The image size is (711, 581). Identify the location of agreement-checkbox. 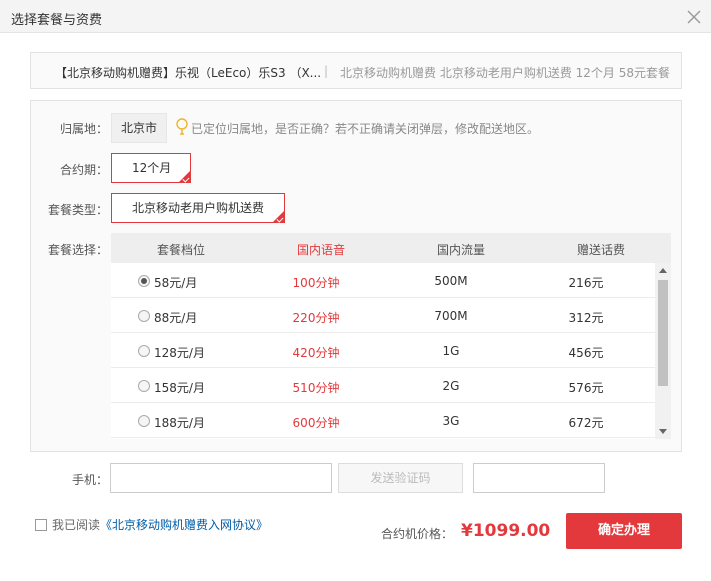
(41, 524).